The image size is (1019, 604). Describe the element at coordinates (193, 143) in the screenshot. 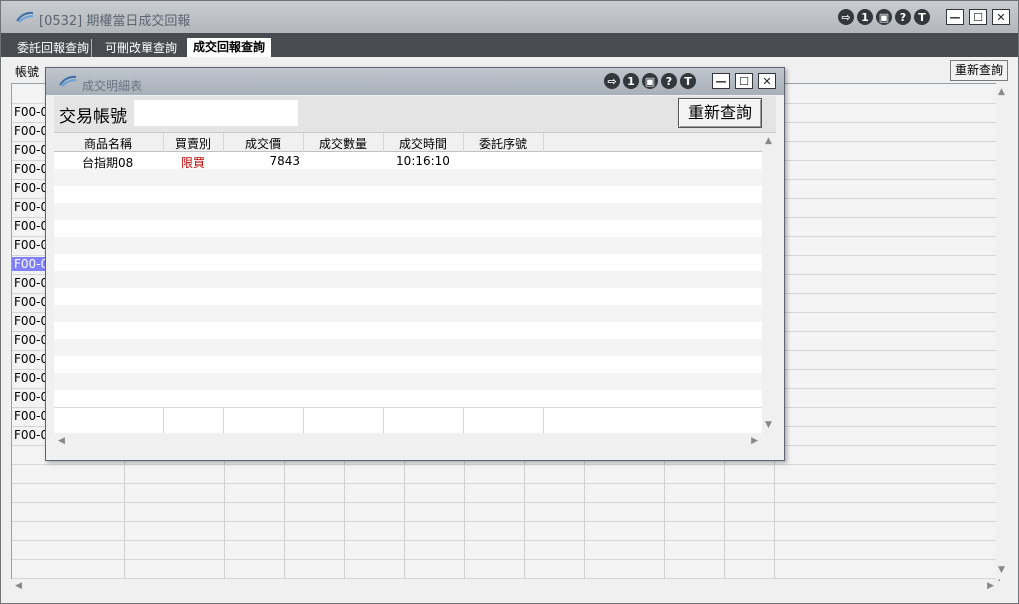

I see `col-header-side: 買賣別` at that location.